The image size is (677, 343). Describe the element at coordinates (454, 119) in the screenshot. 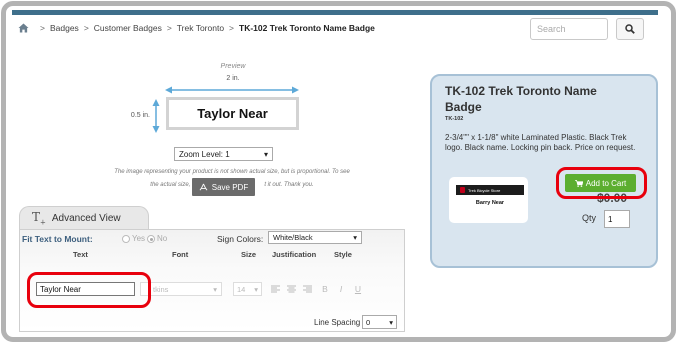

I see `product-sku: TK-102` at that location.